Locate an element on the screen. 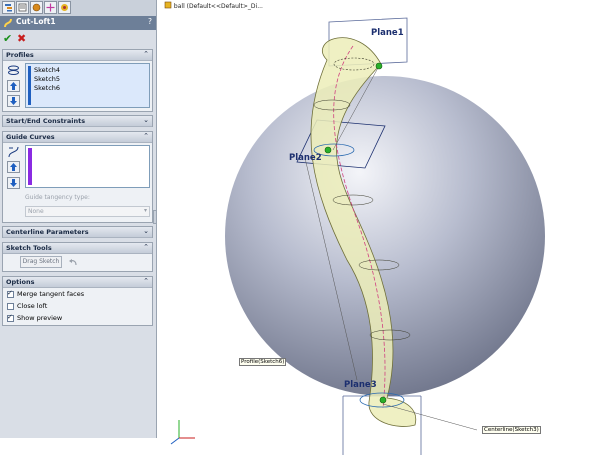  guide-curve-icon is located at coordinates (13, 152).